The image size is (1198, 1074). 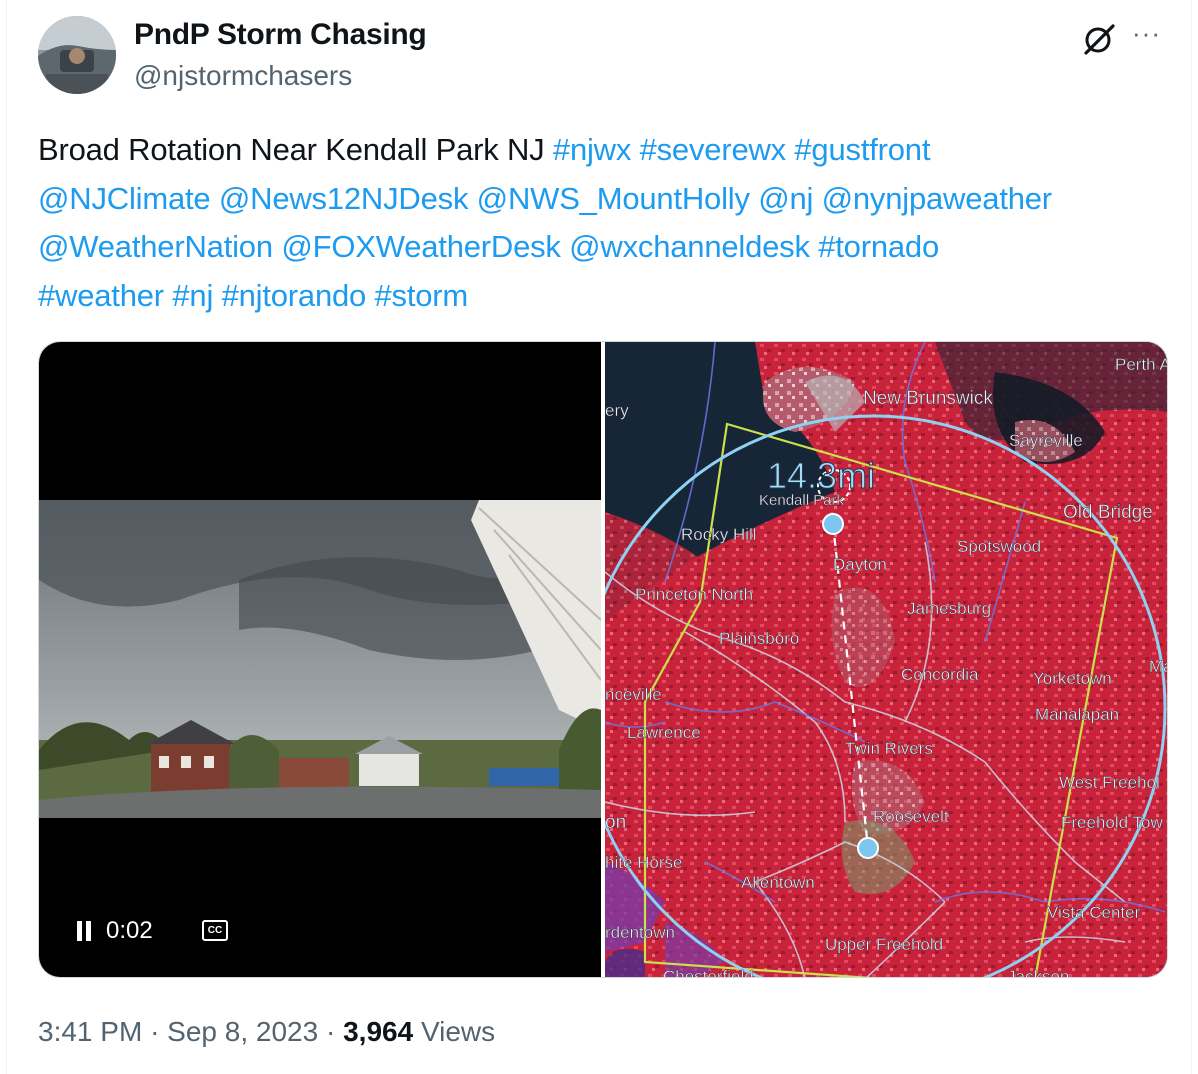 What do you see at coordinates (643, 862) in the screenshot?
I see `place-white-horse: hite Horse` at bounding box center [643, 862].